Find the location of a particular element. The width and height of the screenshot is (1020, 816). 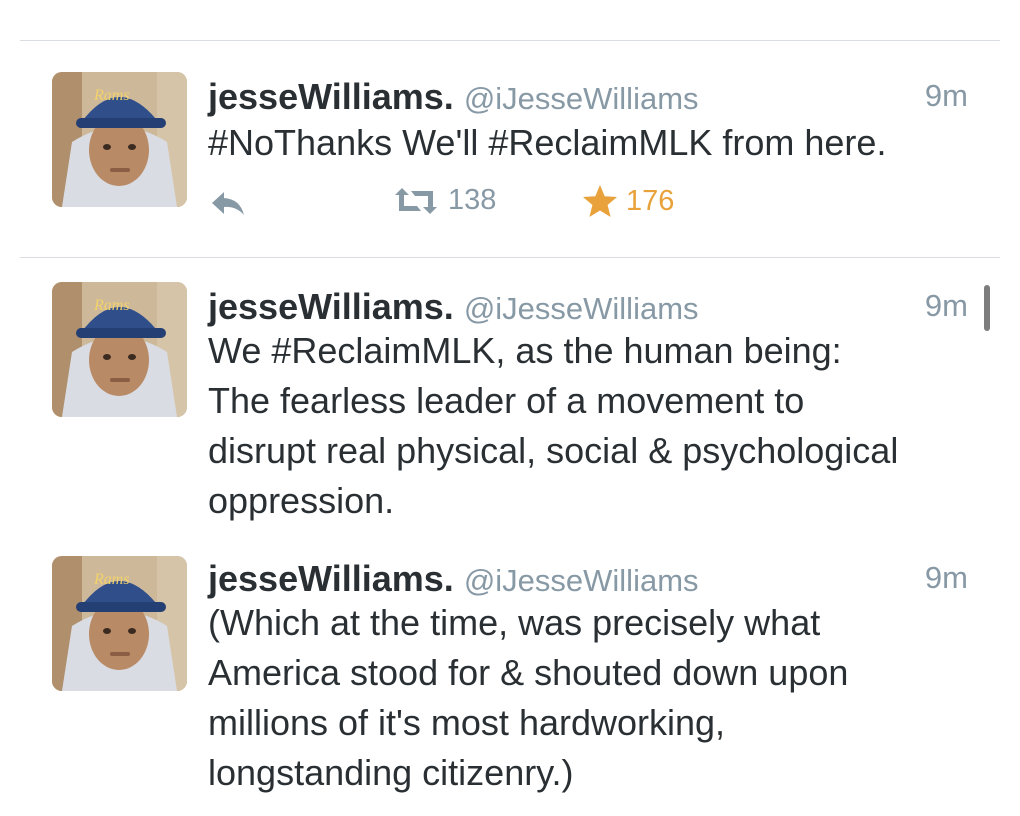

reply-button is located at coordinates (232, 203).